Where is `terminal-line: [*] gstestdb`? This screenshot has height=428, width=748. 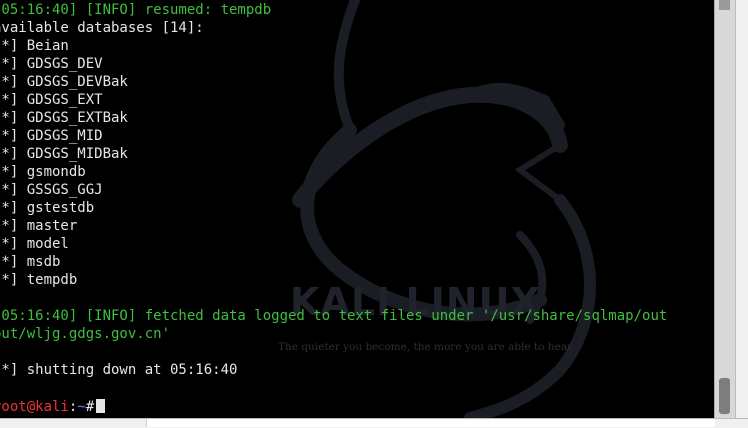
terminal-line: [*] gstestdb is located at coordinates (47, 208).